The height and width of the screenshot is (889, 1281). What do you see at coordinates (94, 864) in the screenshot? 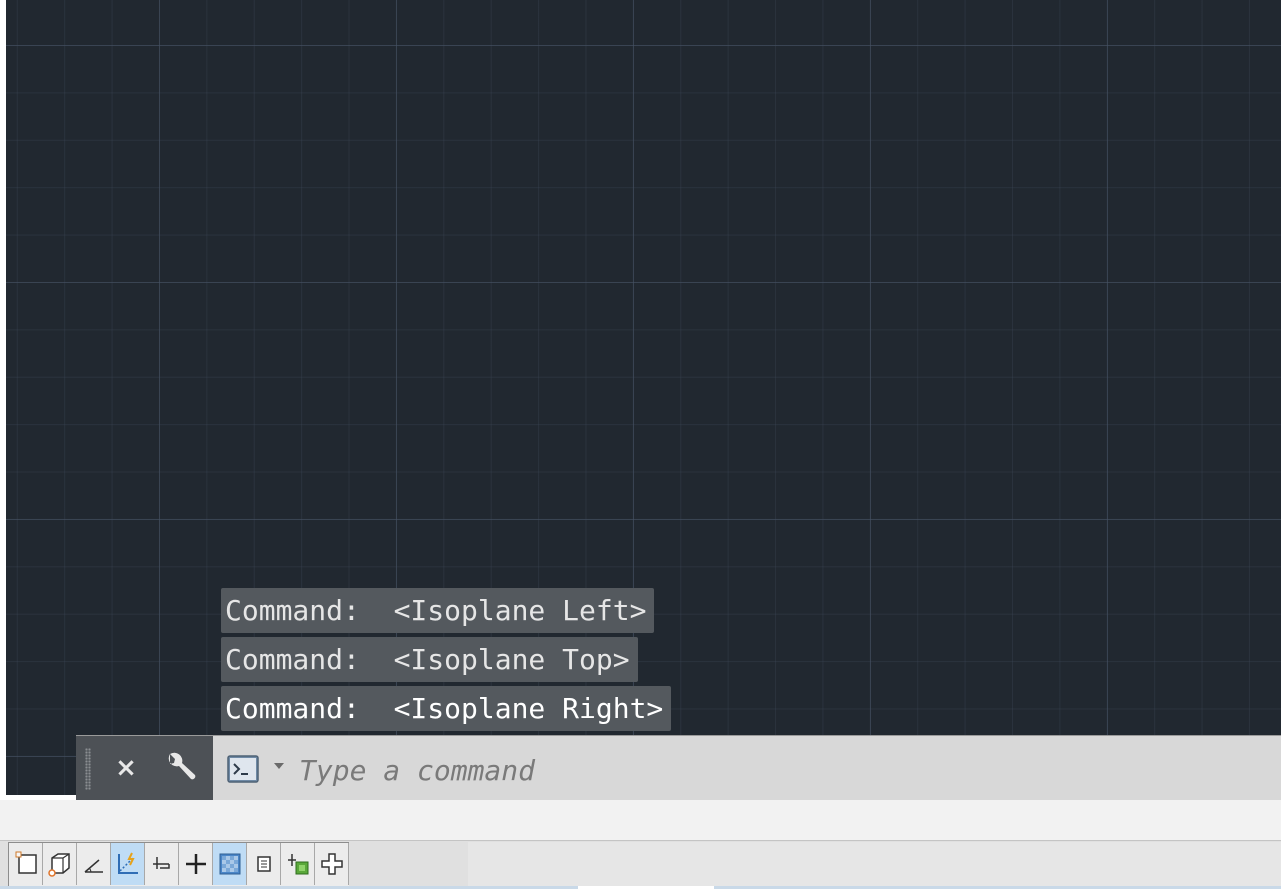
I see `polar-tracking-icon` at bounding box center [94, 864].